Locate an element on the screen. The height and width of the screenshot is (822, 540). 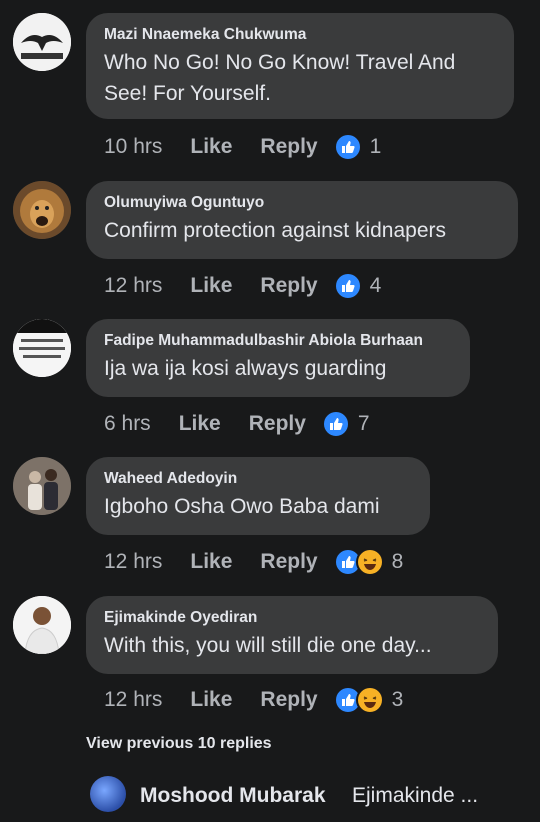
reaction-summary: 7 is located at coordinates (345, 424).